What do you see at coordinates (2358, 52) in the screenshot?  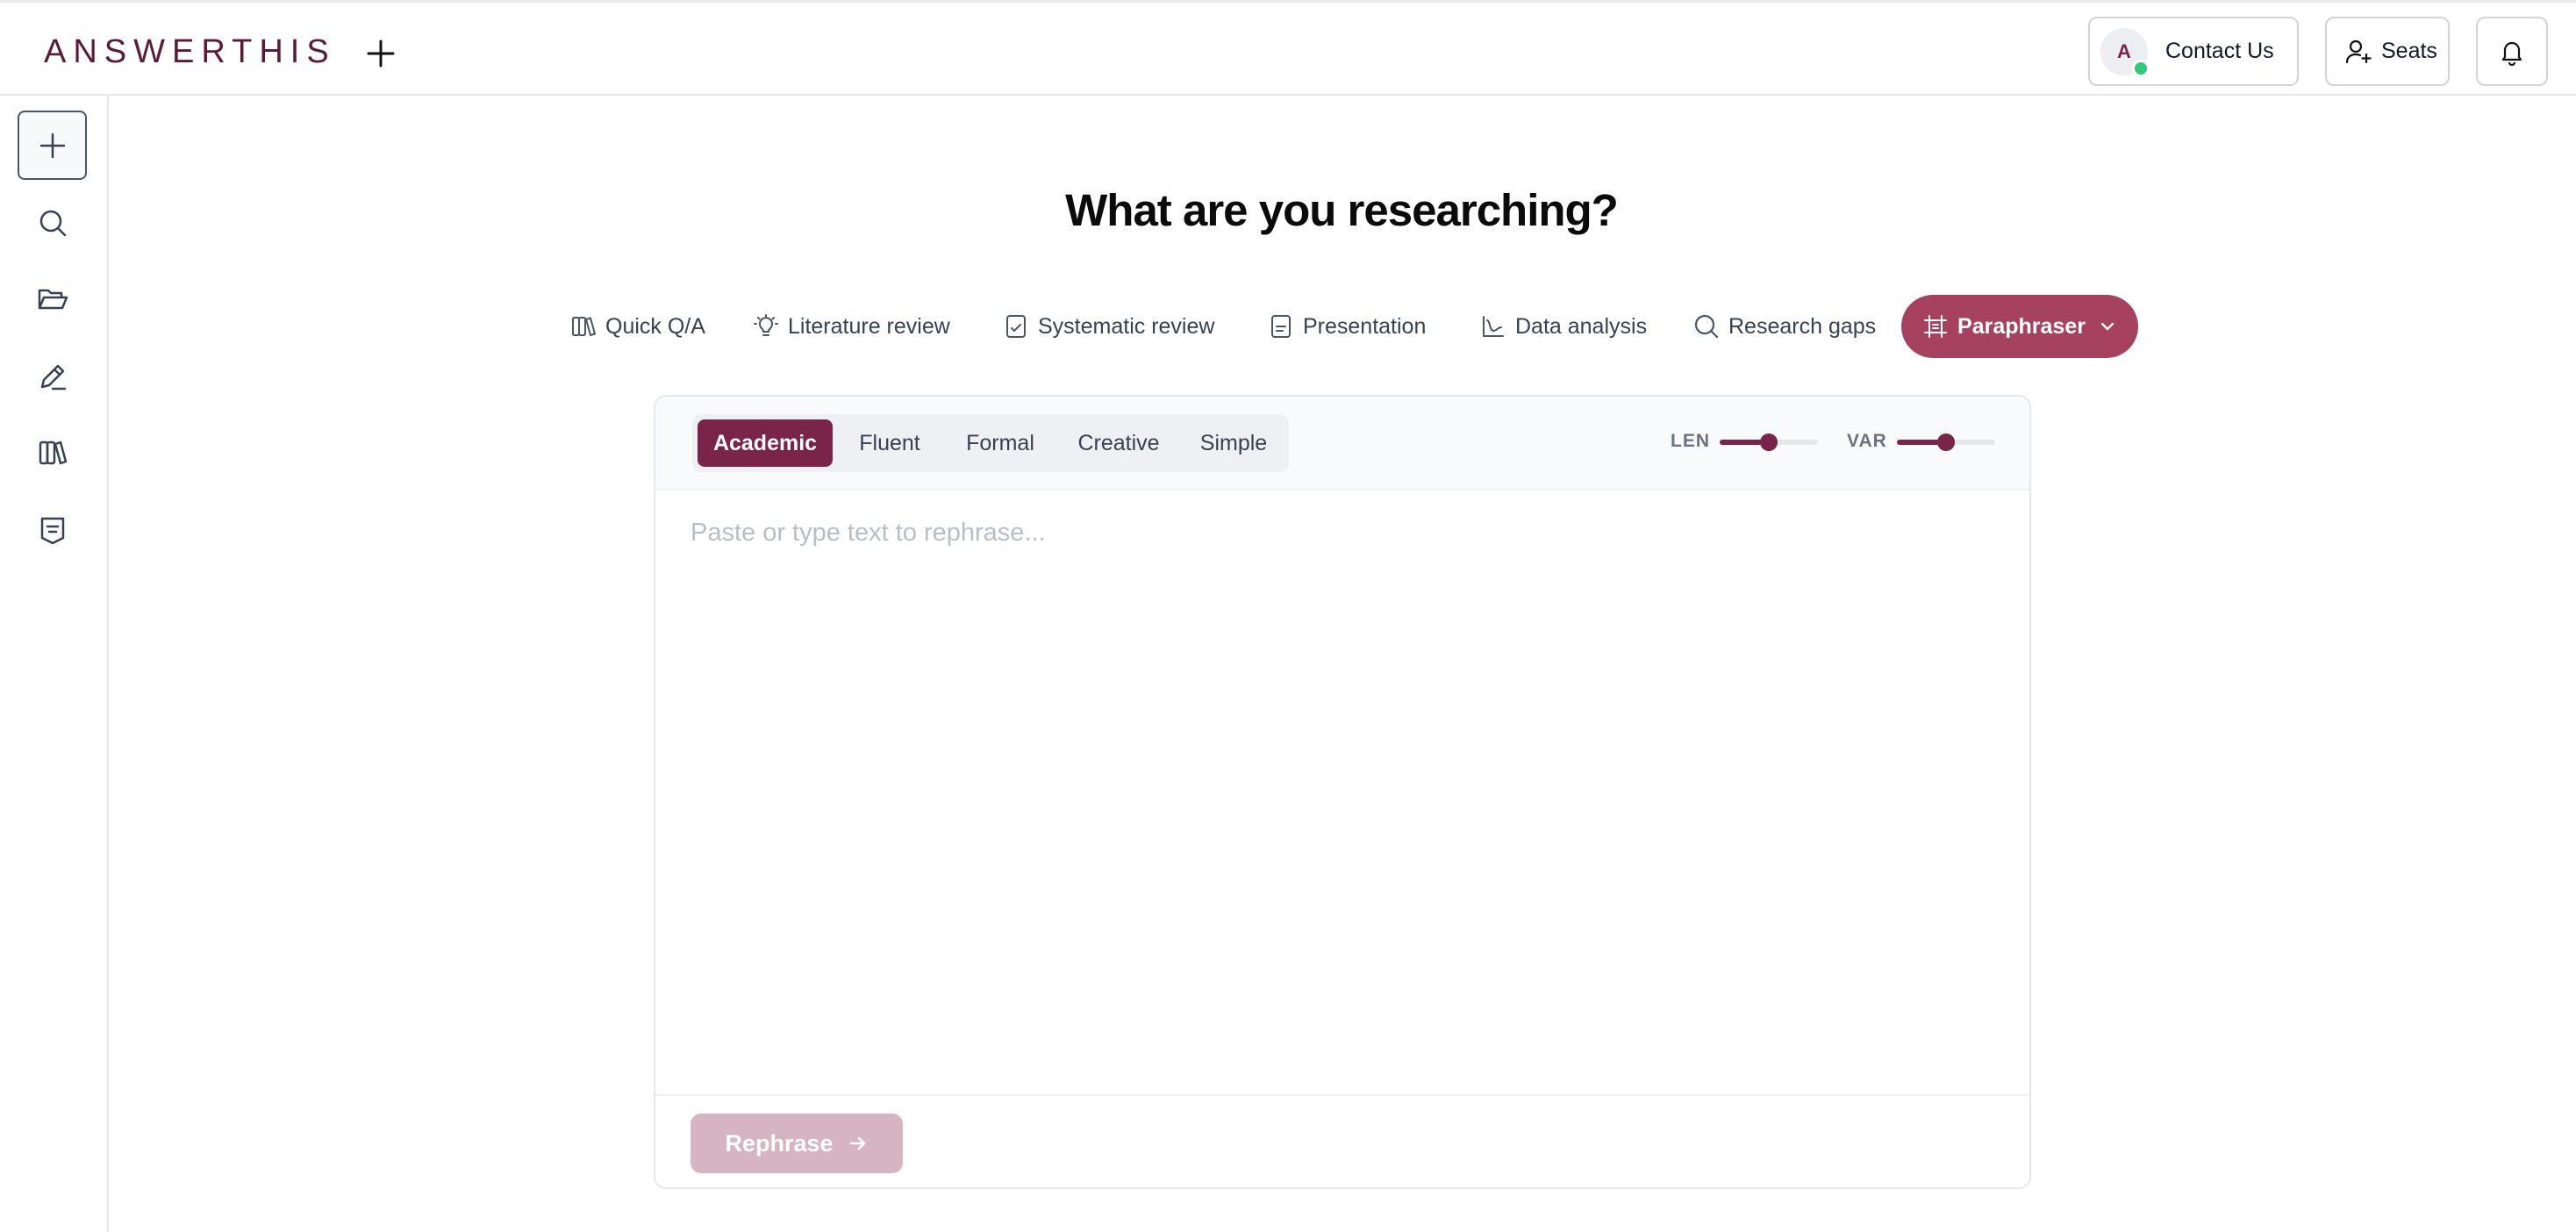 I see `user-plus-icon` at bounding box center [2358, 52].